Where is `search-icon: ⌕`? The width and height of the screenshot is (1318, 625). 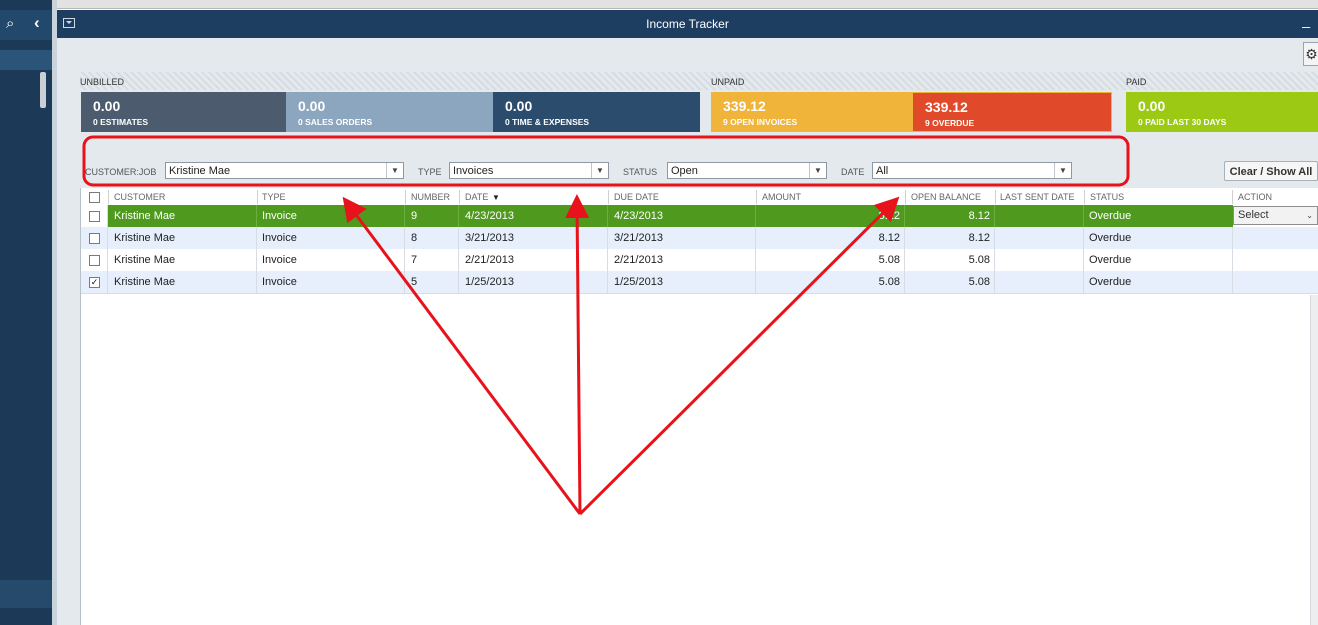 search-icon: ⌕ is located at coordinates (10, 23).